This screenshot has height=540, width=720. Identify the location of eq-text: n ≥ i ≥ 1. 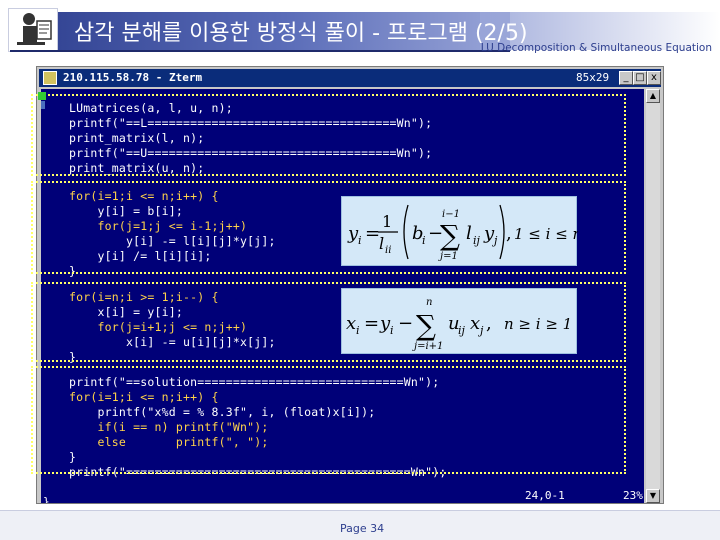
(538, 324).